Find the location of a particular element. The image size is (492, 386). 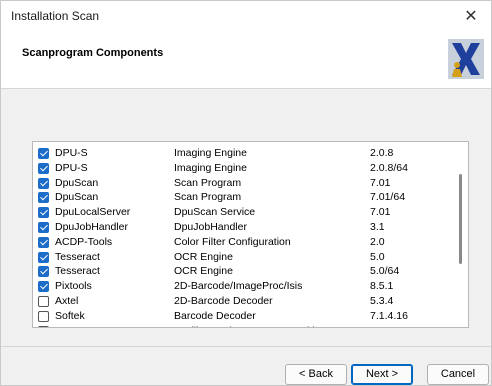

wizard-header: Scanprogram Components is located at coordinates (246, 60).